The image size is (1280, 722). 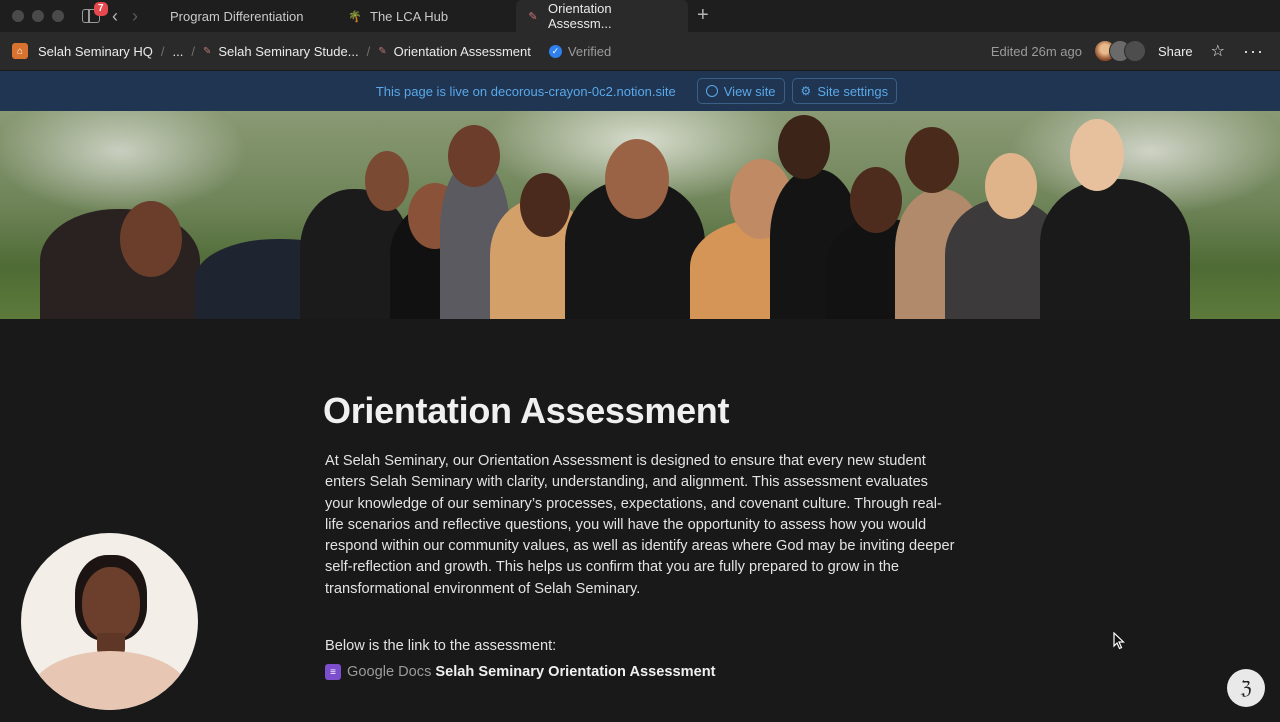 What do you see at coordinates (1119, 641) in the screenshot?
I see `mouse-cursor-icon` at bounding box center [1119, 641].